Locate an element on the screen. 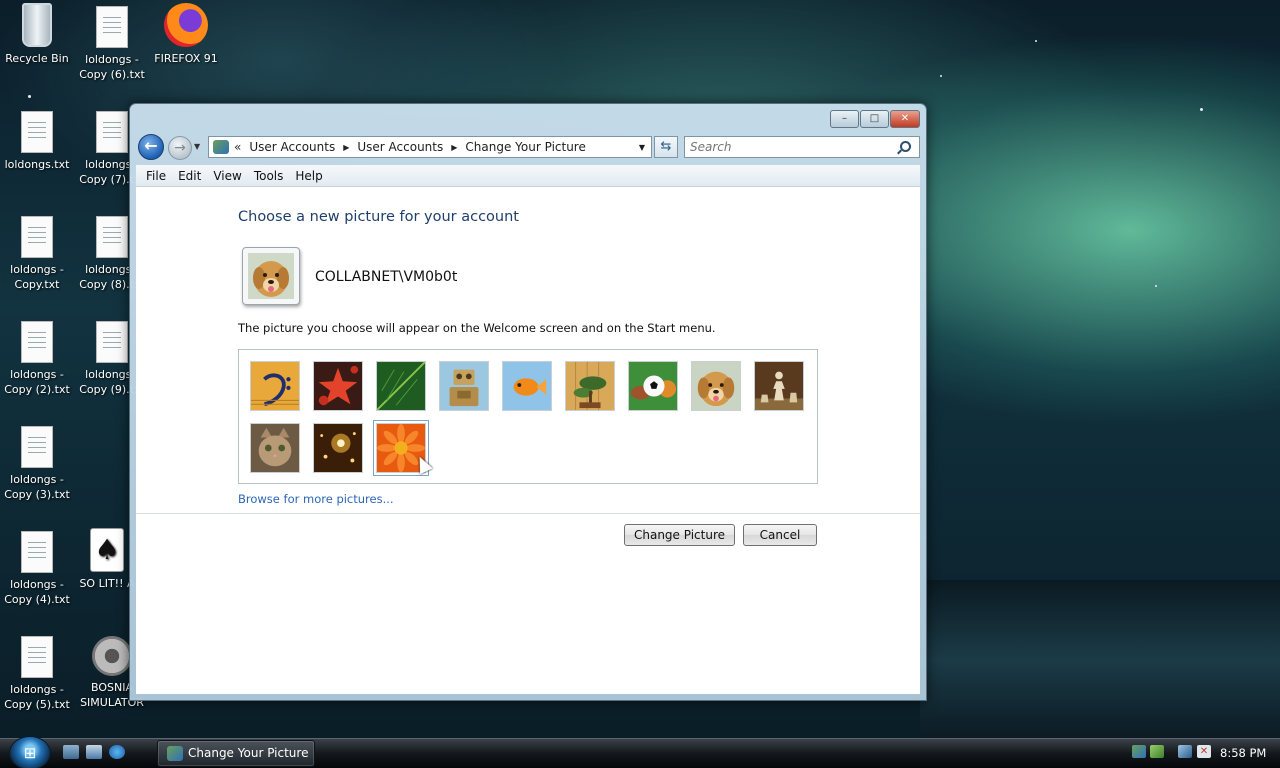  desktop-icon-firefox: FIREFOX 91 is located at coordinates (186, 34).